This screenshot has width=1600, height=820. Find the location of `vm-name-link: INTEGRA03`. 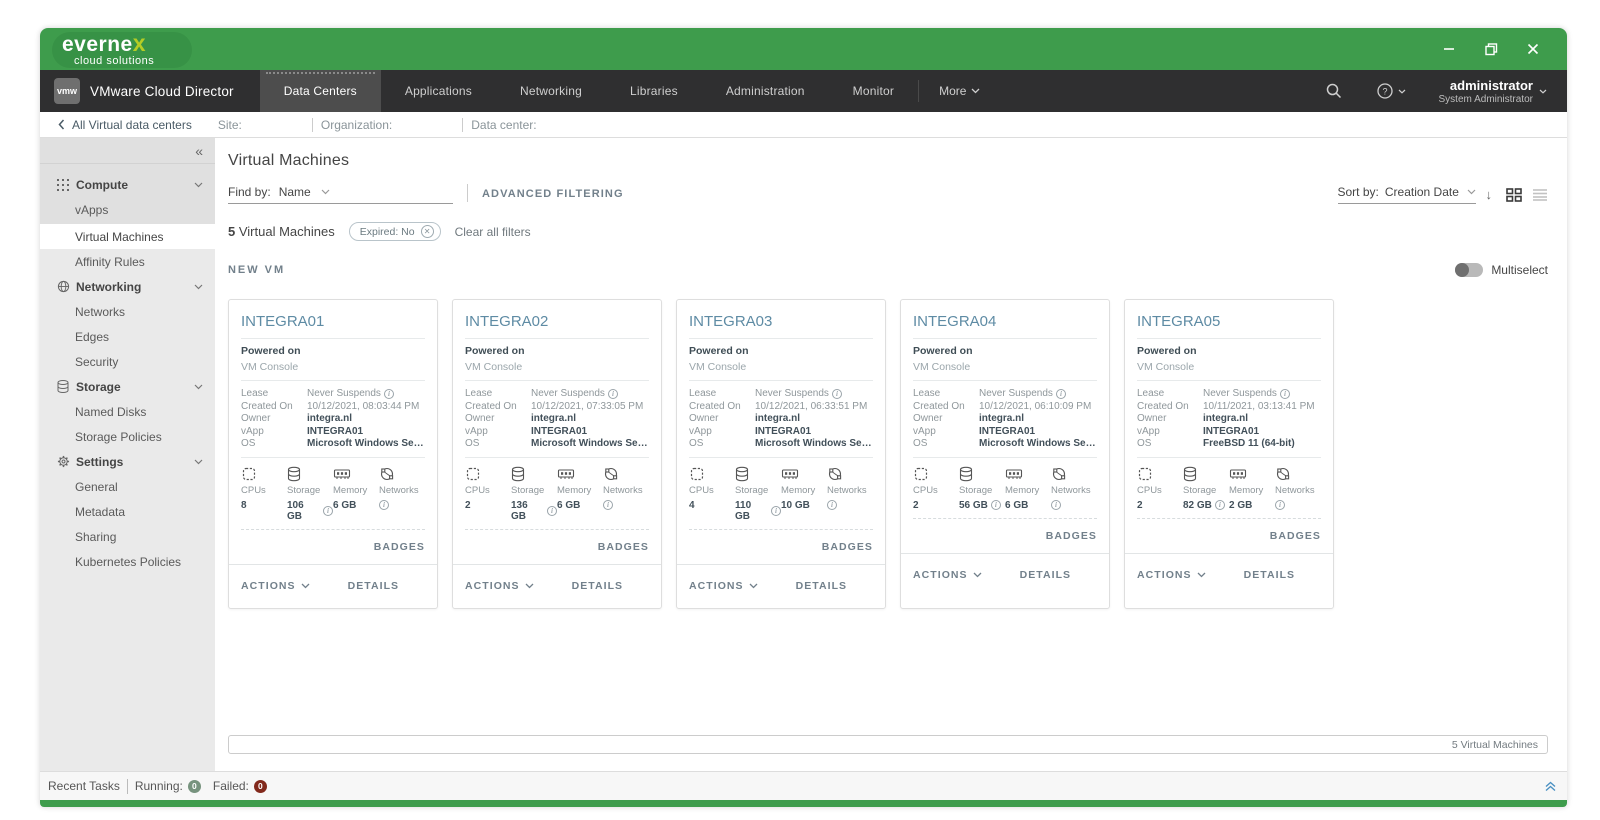

vm-name-link: INTEGRA03 is located at coordinates (781, 322).